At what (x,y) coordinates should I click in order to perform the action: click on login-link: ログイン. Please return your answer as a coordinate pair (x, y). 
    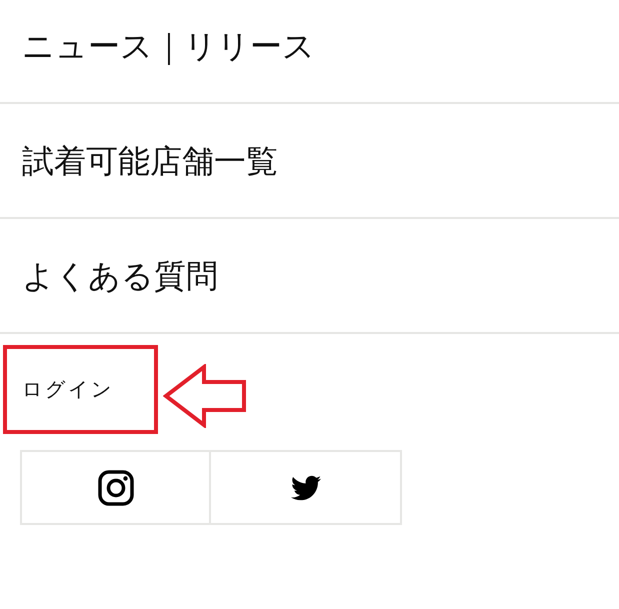
    Looking at the image, I should click on (68, 389).